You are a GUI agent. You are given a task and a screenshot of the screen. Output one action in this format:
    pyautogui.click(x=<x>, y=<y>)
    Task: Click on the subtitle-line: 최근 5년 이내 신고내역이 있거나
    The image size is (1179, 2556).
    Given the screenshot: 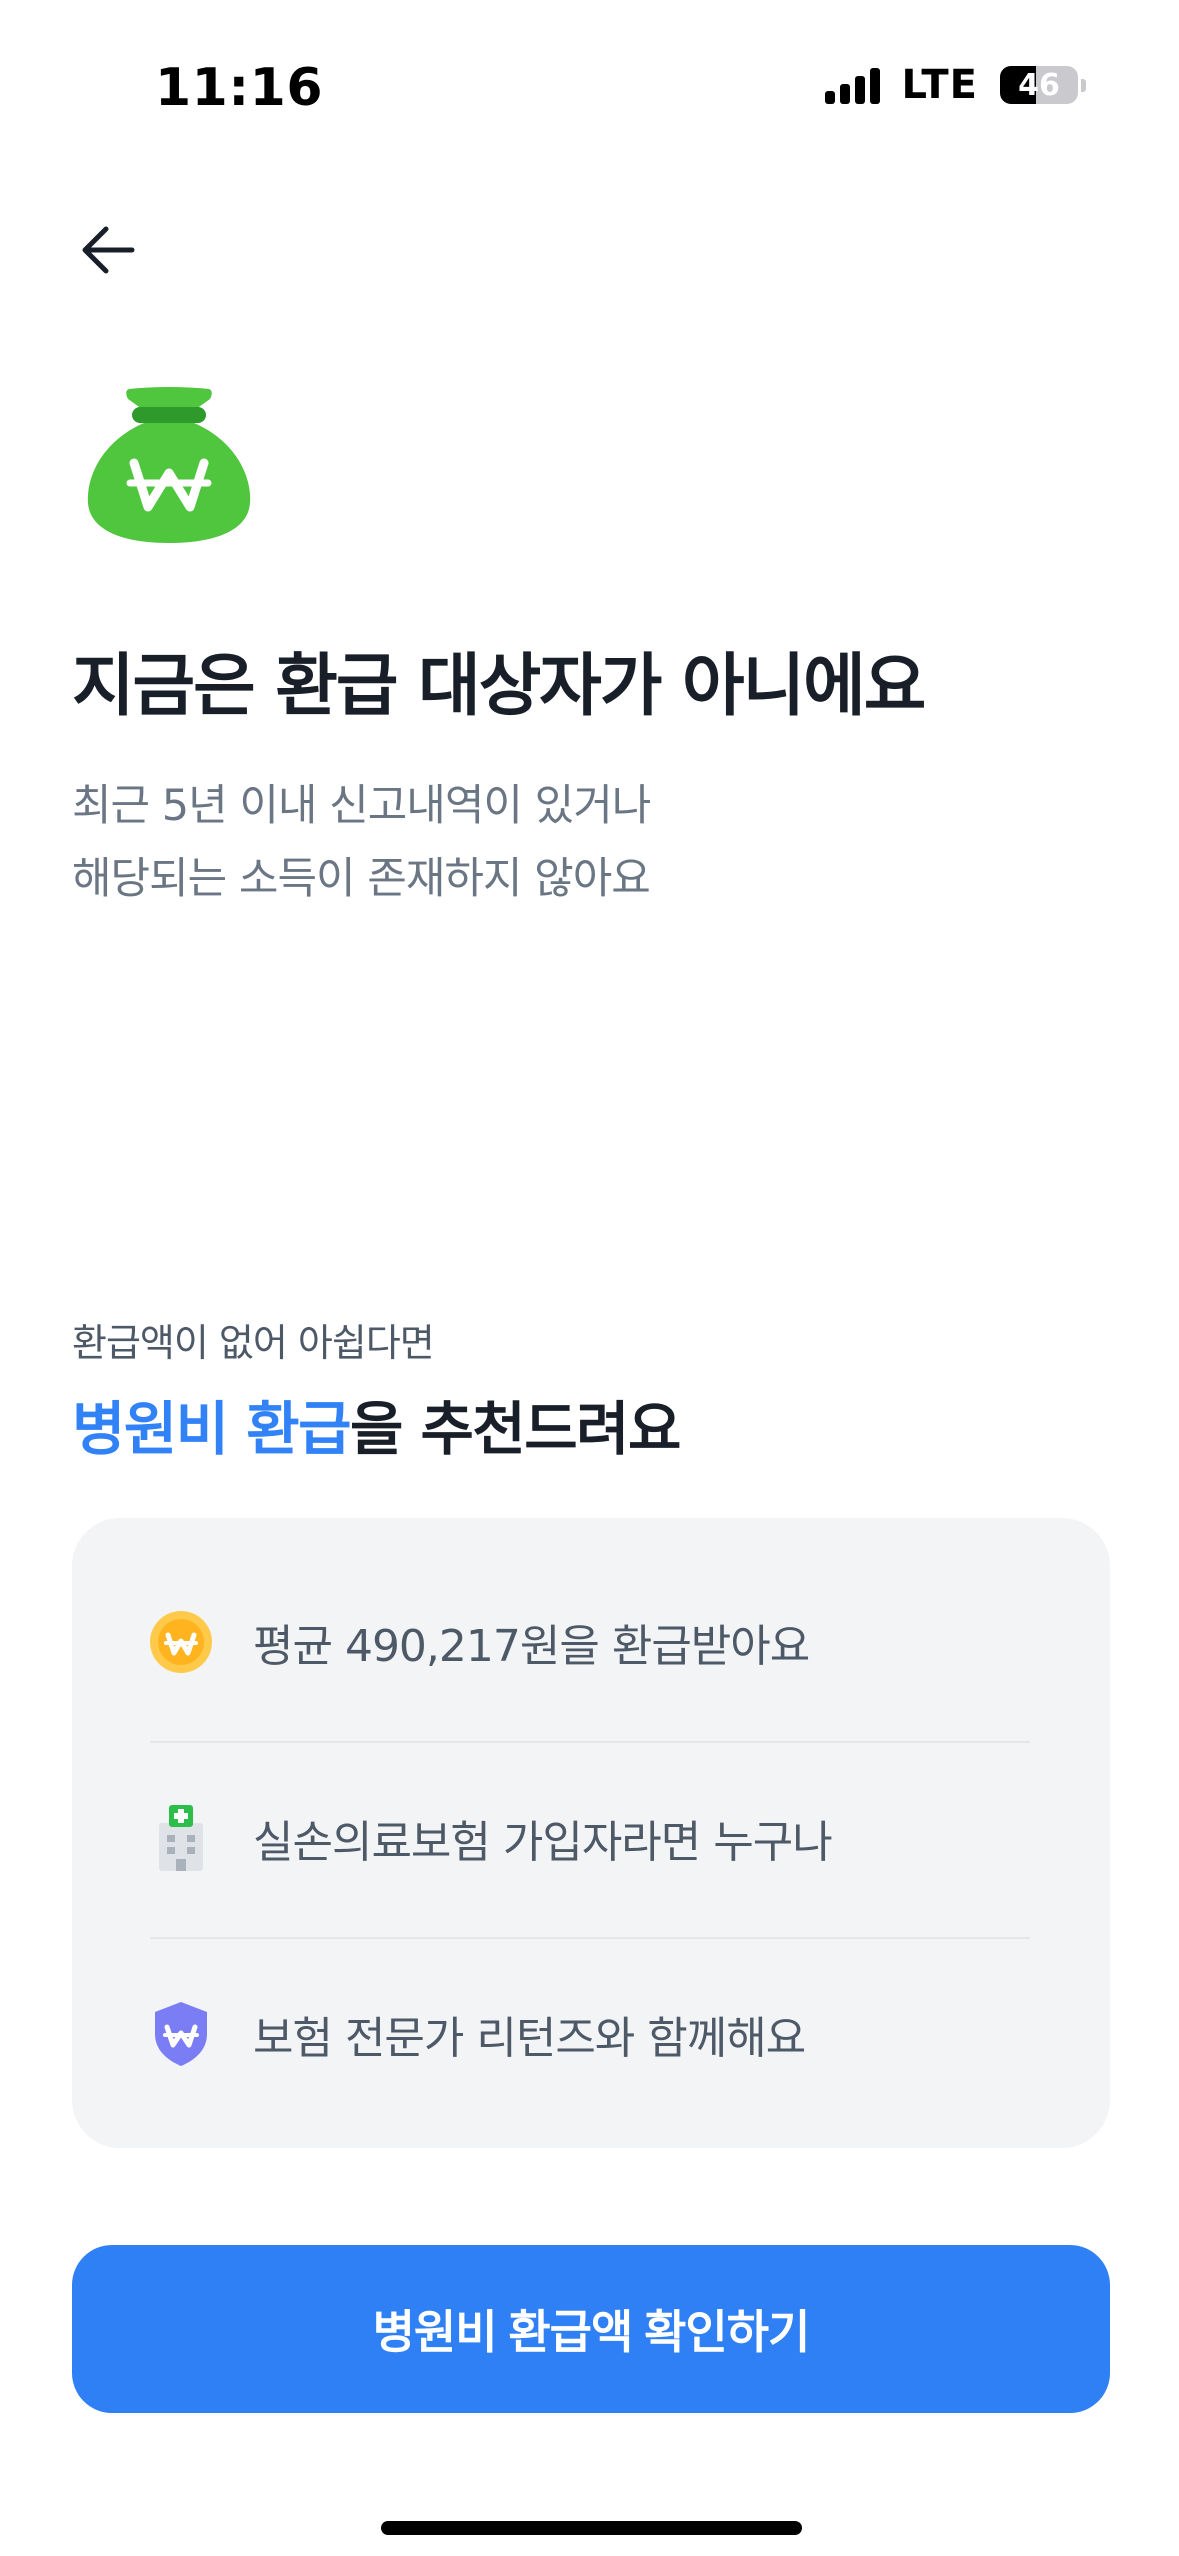 What is the action you would take?
    pyautogui.click(x=361, y=806)
    